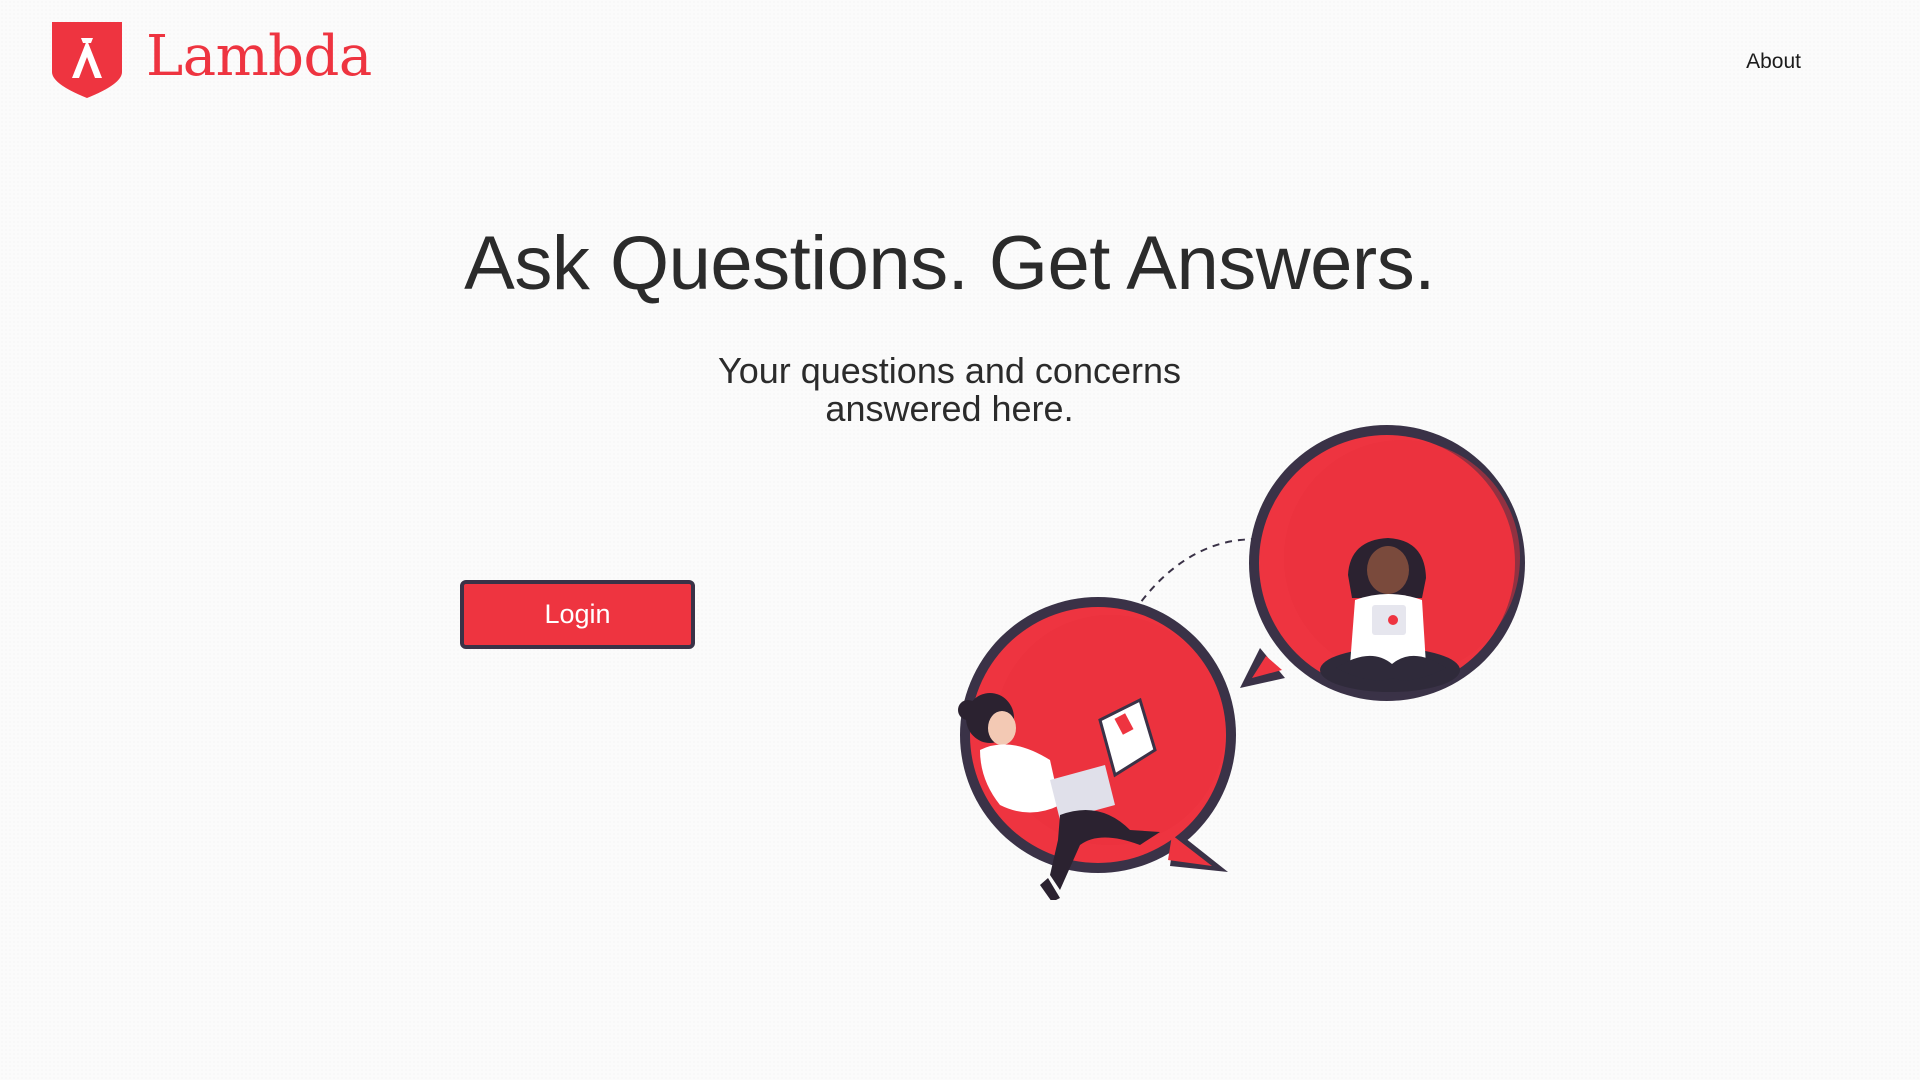 The height and width of the screenshot is (1080, 1920). What do you see at coordinates (960, 60) in the screenshot?
I see `site-header: Lambda About` at bounding box center [960, 60].